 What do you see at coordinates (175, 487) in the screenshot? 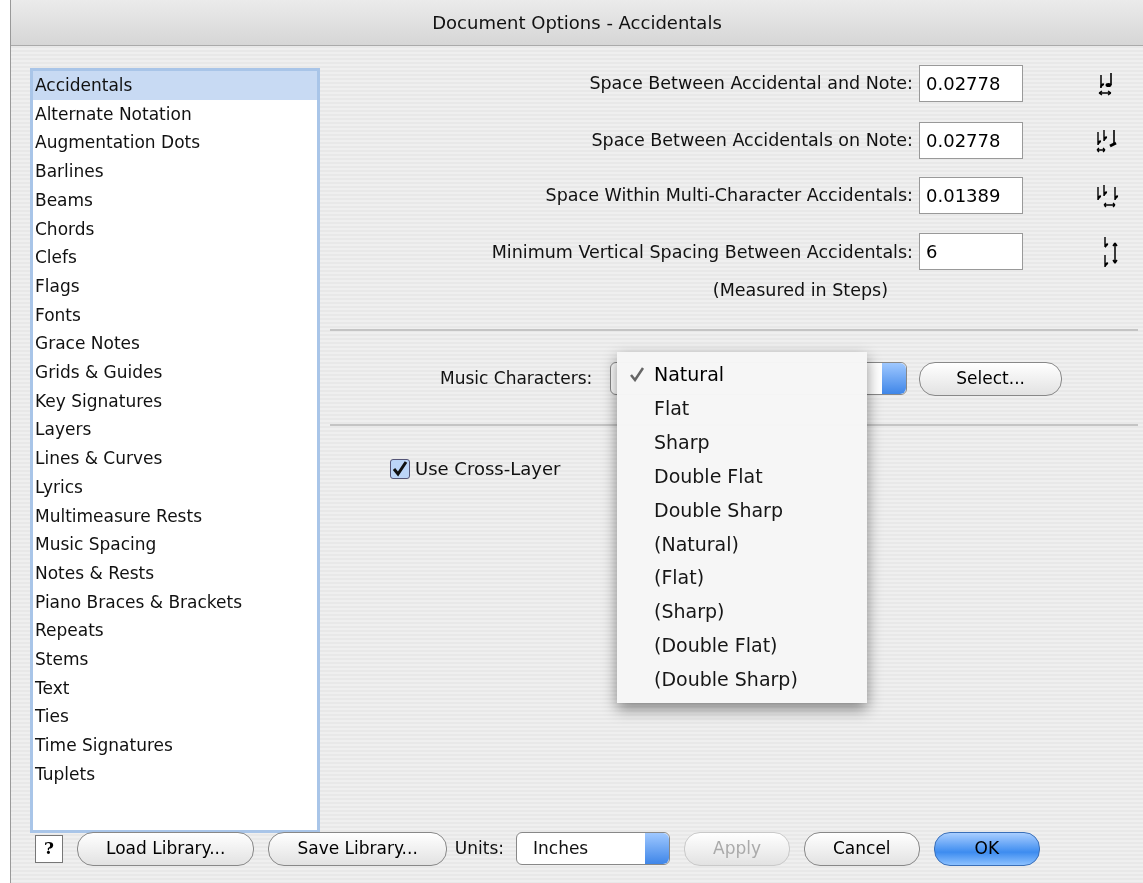
I see `sidebar-item: Lyrics` at bounding box center [175, 487].